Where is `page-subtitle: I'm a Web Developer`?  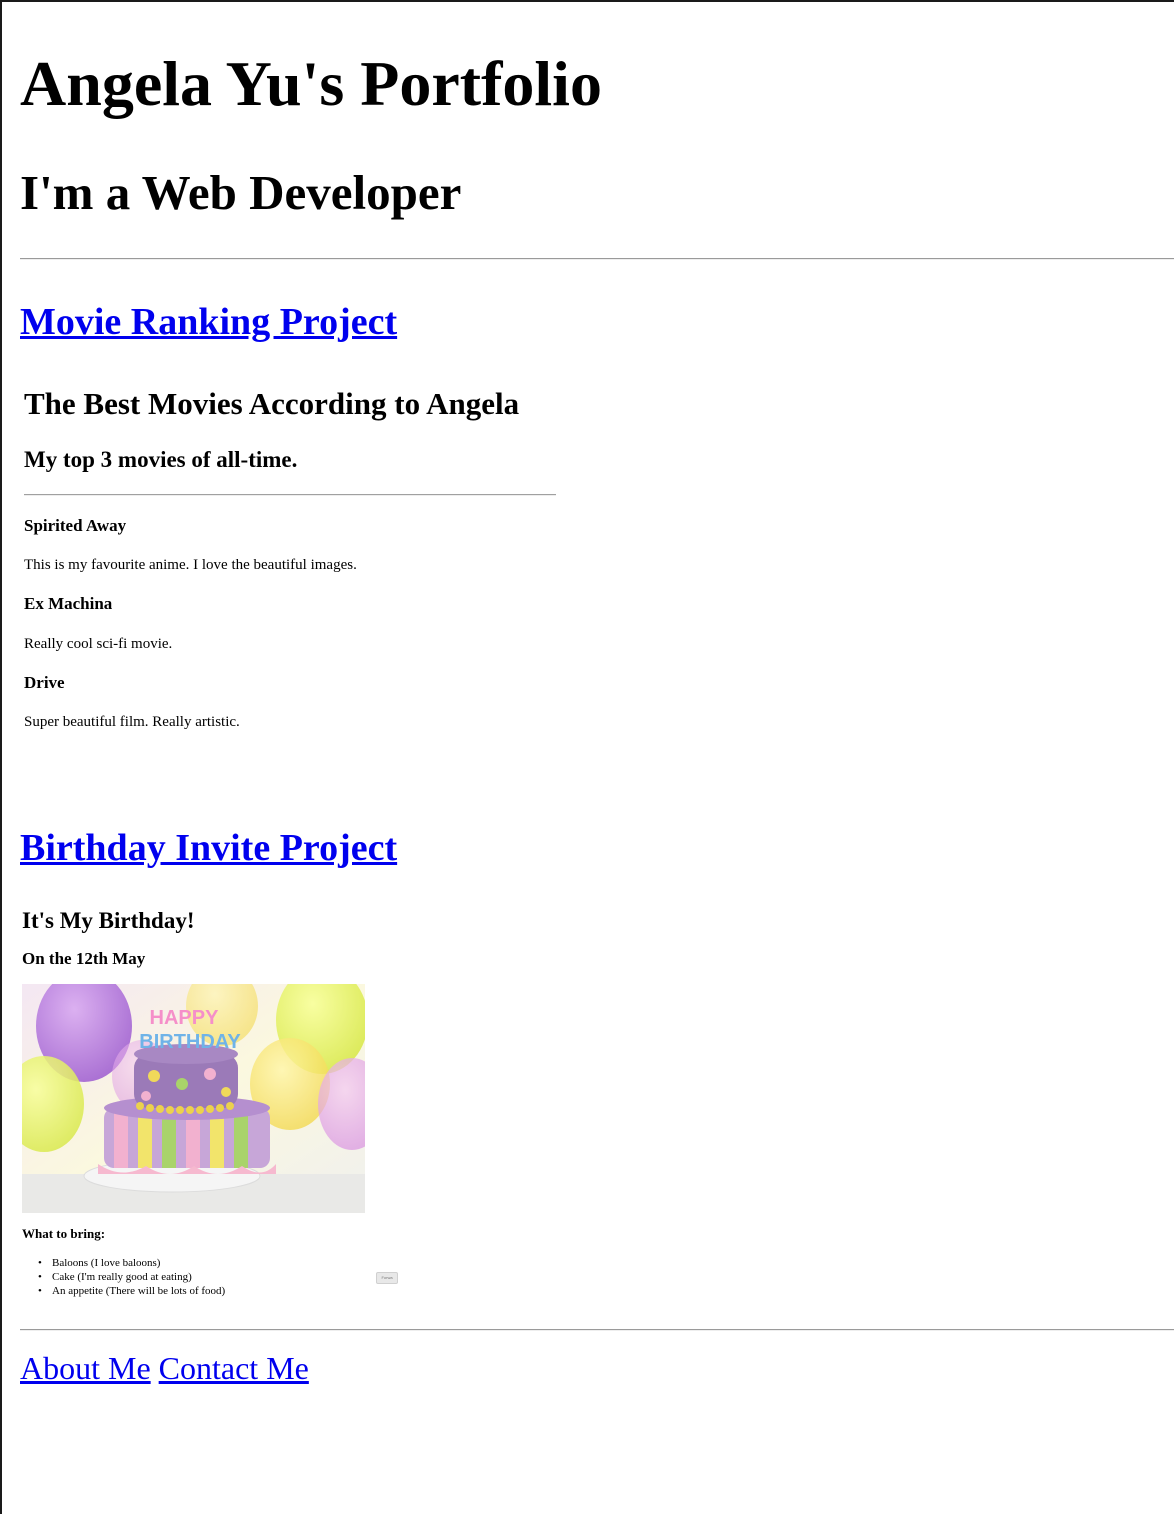
page-subtitle: I'm a Web Developer is located at coordinates (241, 192).